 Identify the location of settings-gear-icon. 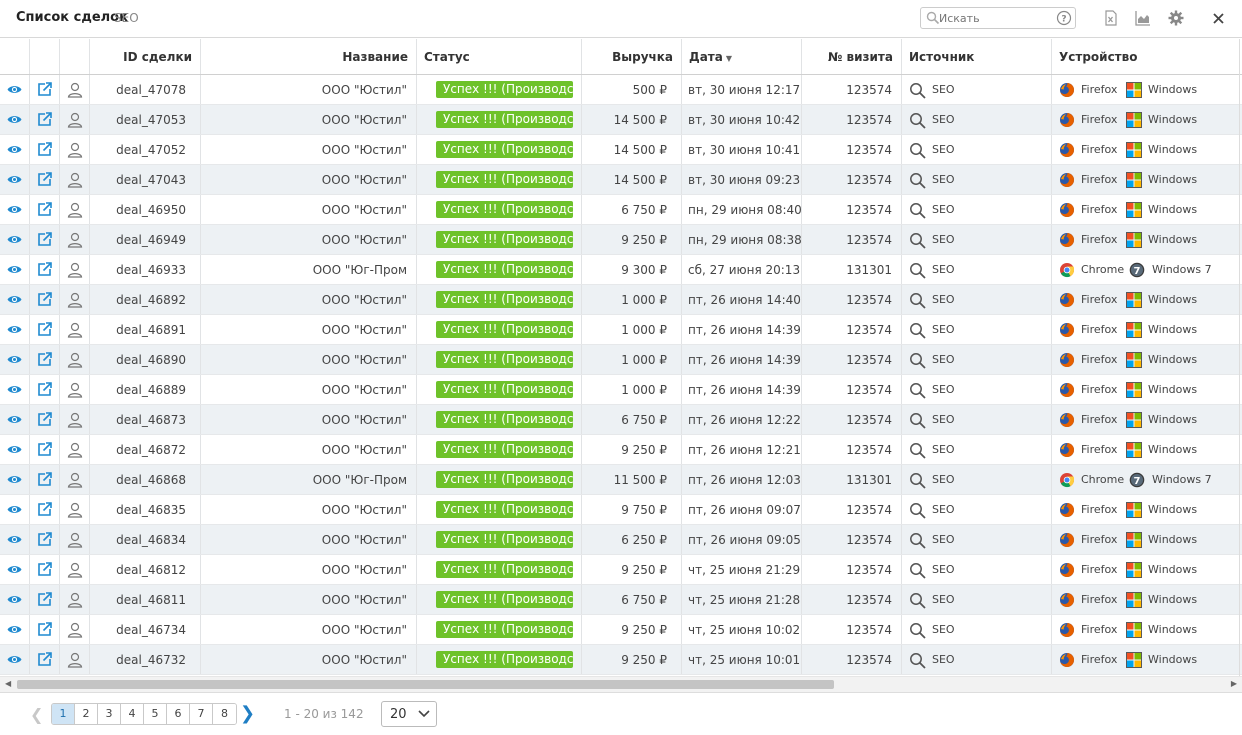
(1176, 18).